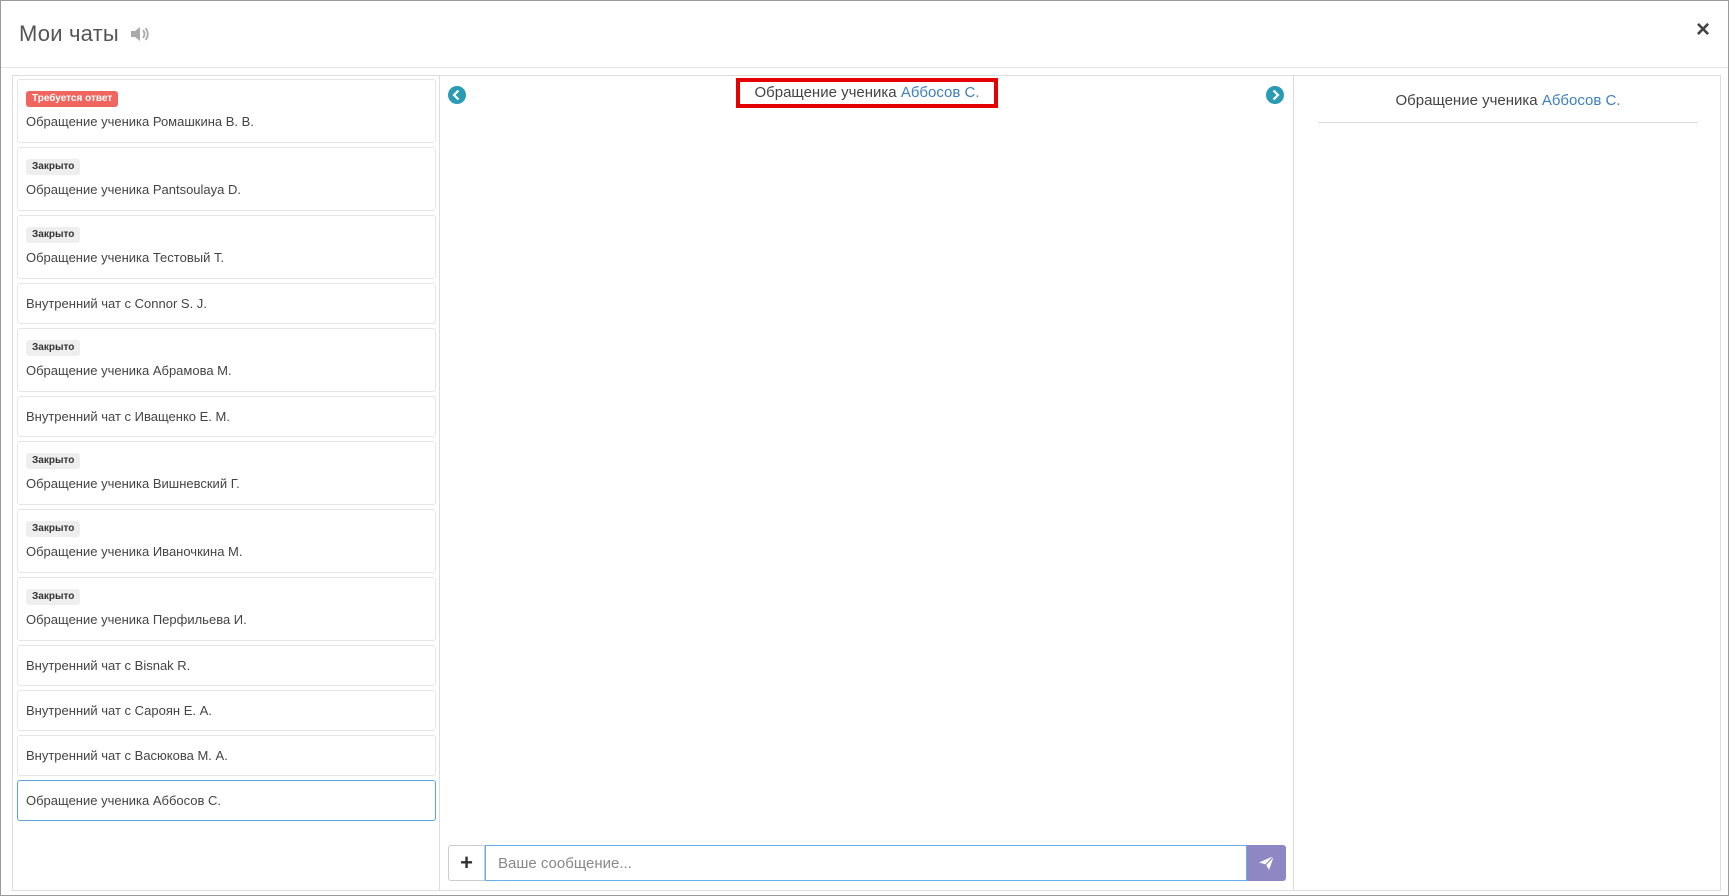  What do you see at coordinates (140, 121) in the screenshot?
I see `chat-list-item-title: Обращение ученика Ромашкина В. В.` at bounding box center [140, 121].